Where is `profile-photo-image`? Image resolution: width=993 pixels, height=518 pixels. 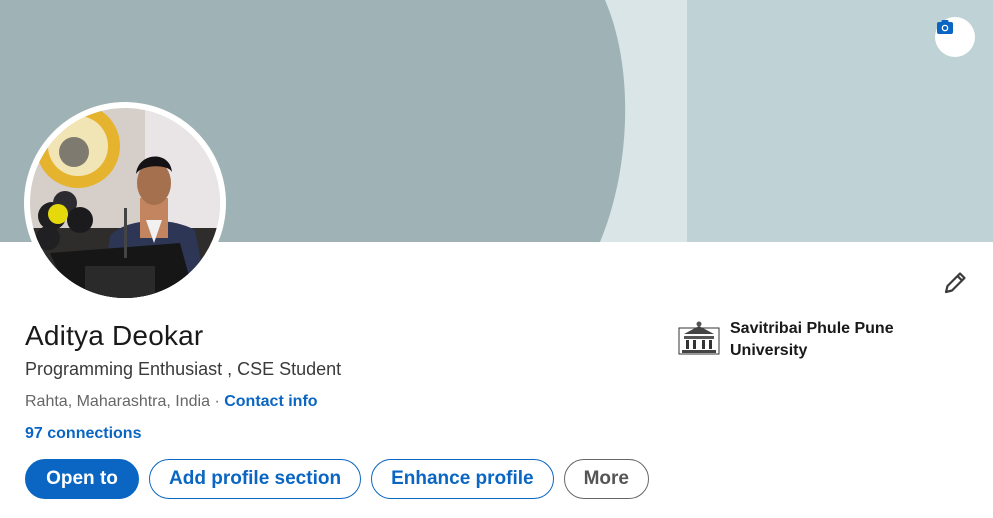 profile-photo-image is located at coordinates (125, 203).